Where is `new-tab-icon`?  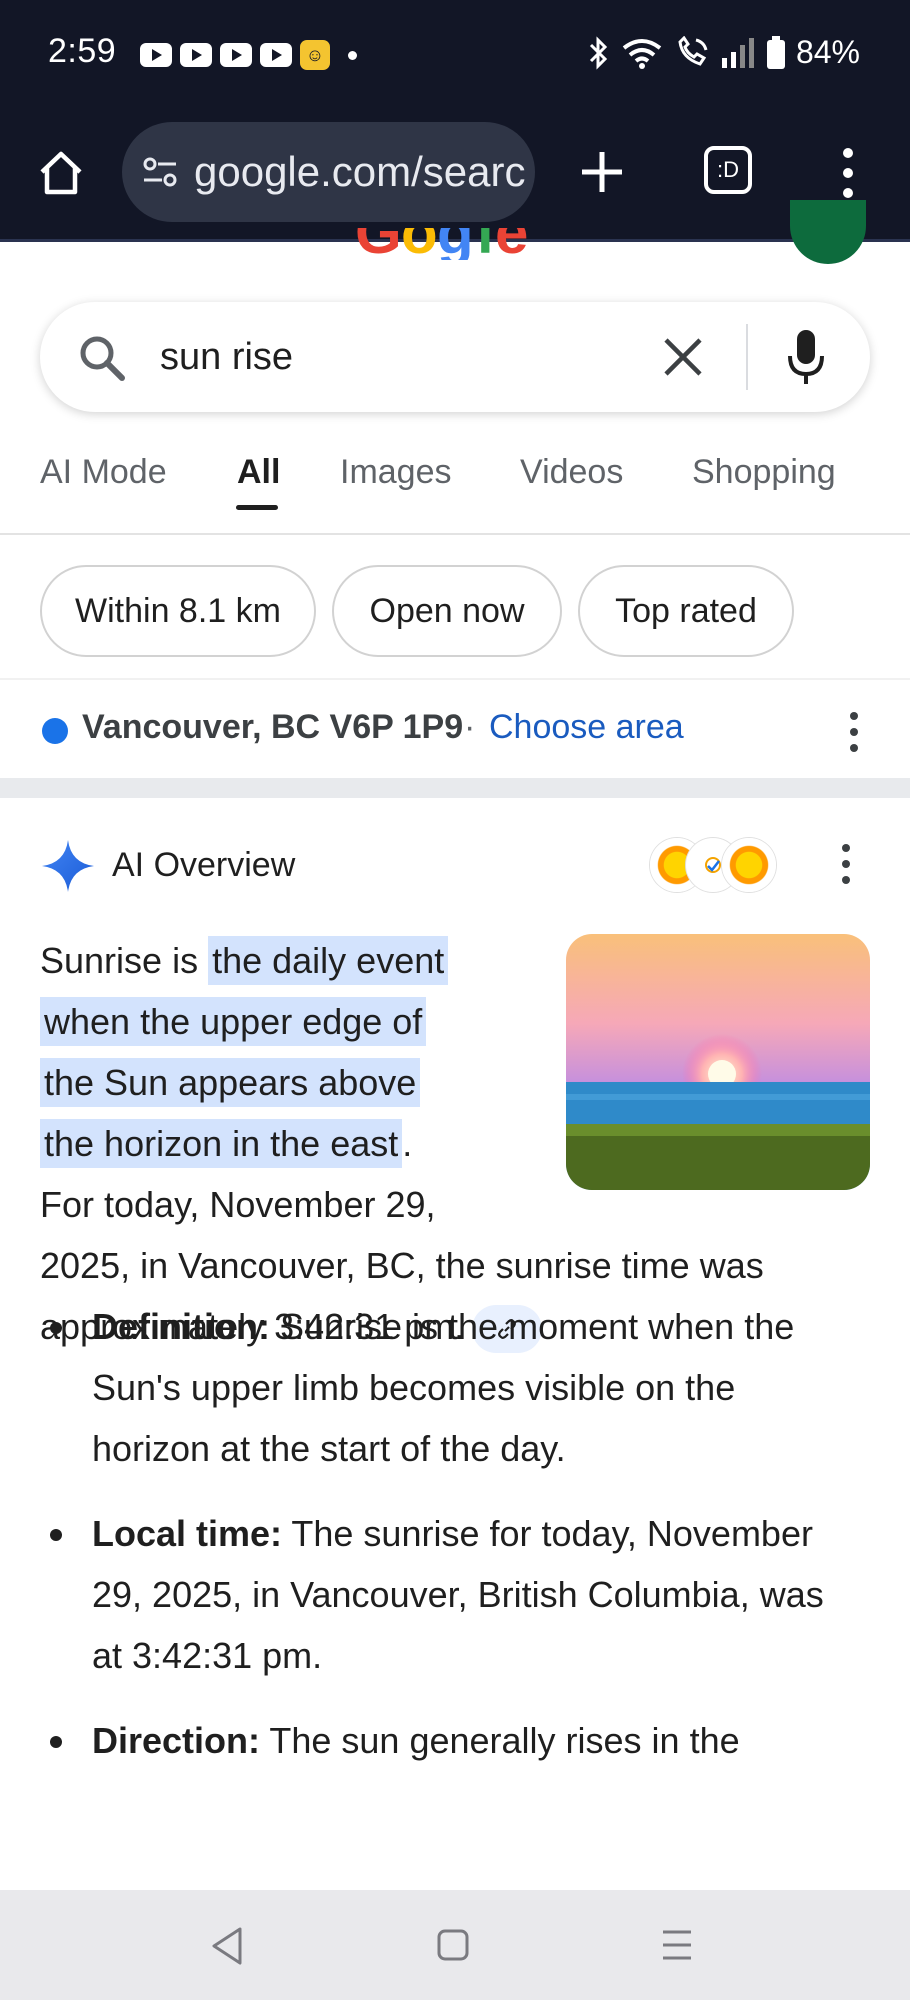
new-tab-icon is located at coordinates (602, 172).